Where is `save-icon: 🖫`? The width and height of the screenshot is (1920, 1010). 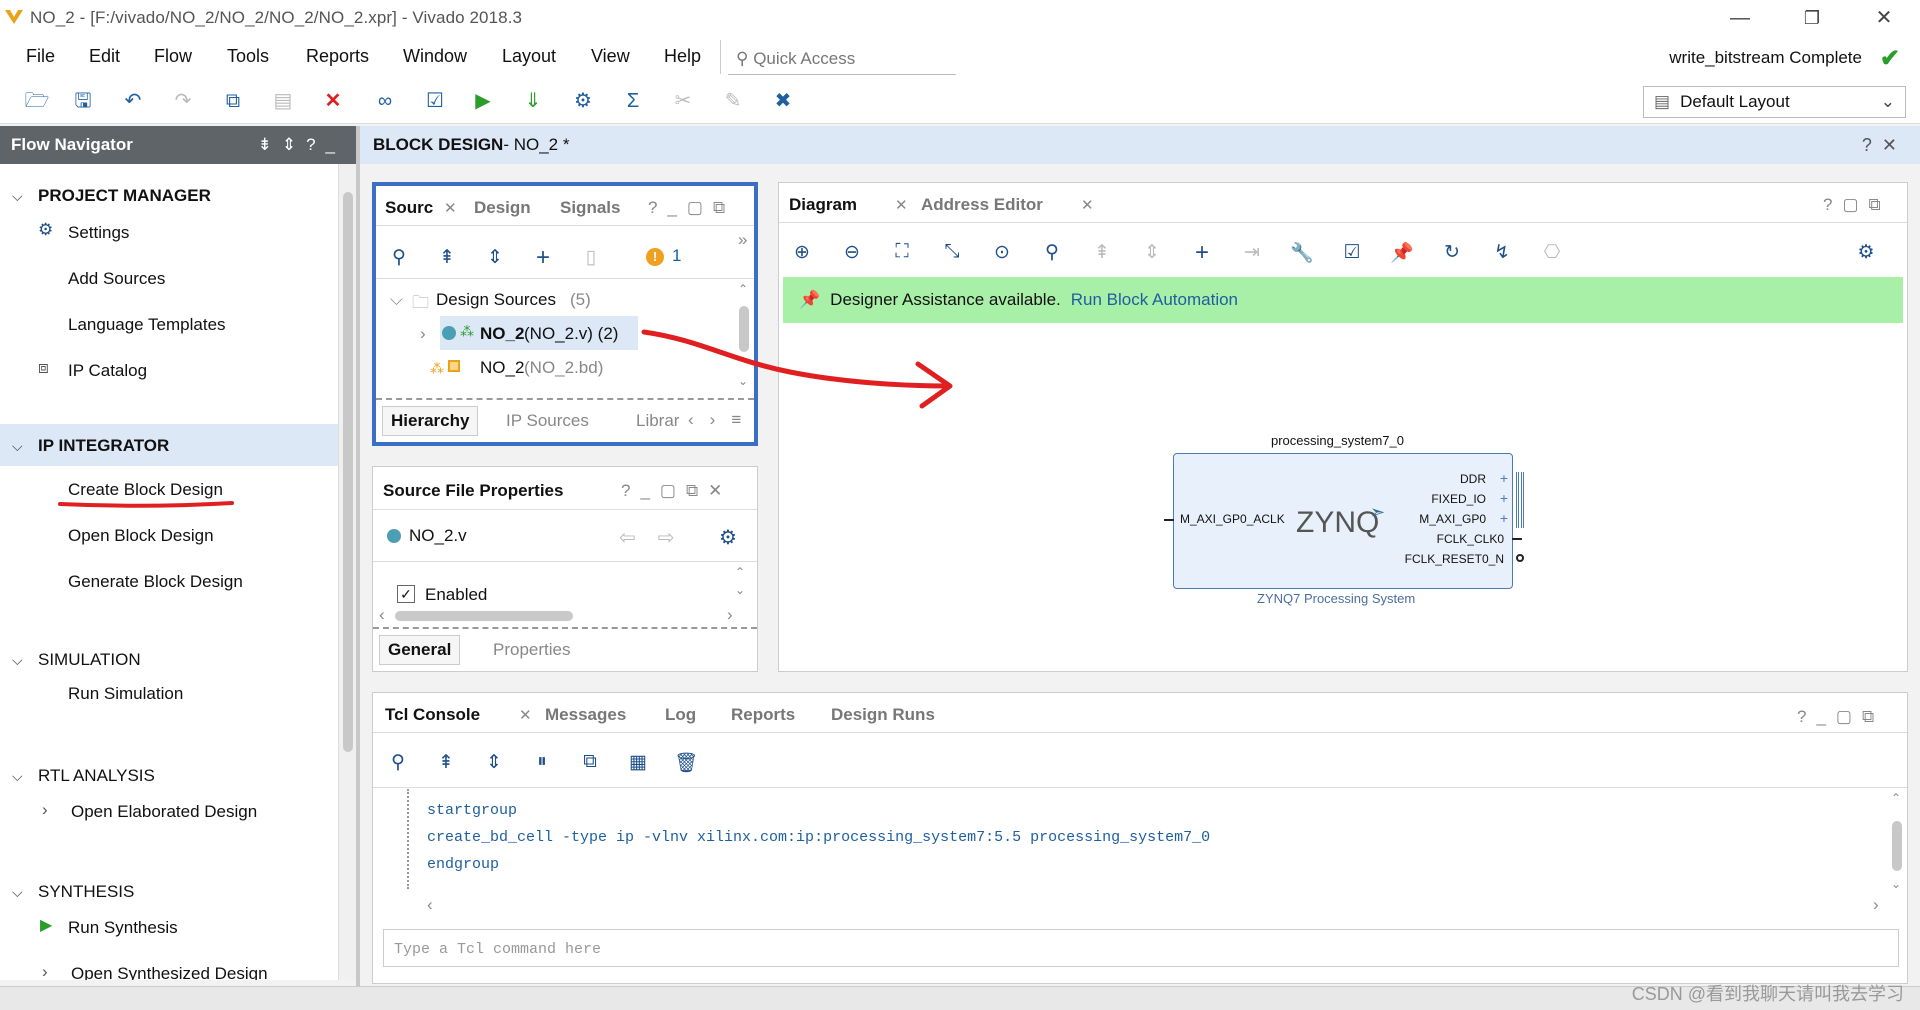
save-icon: 🖫 is located at coordinates (83, 101).